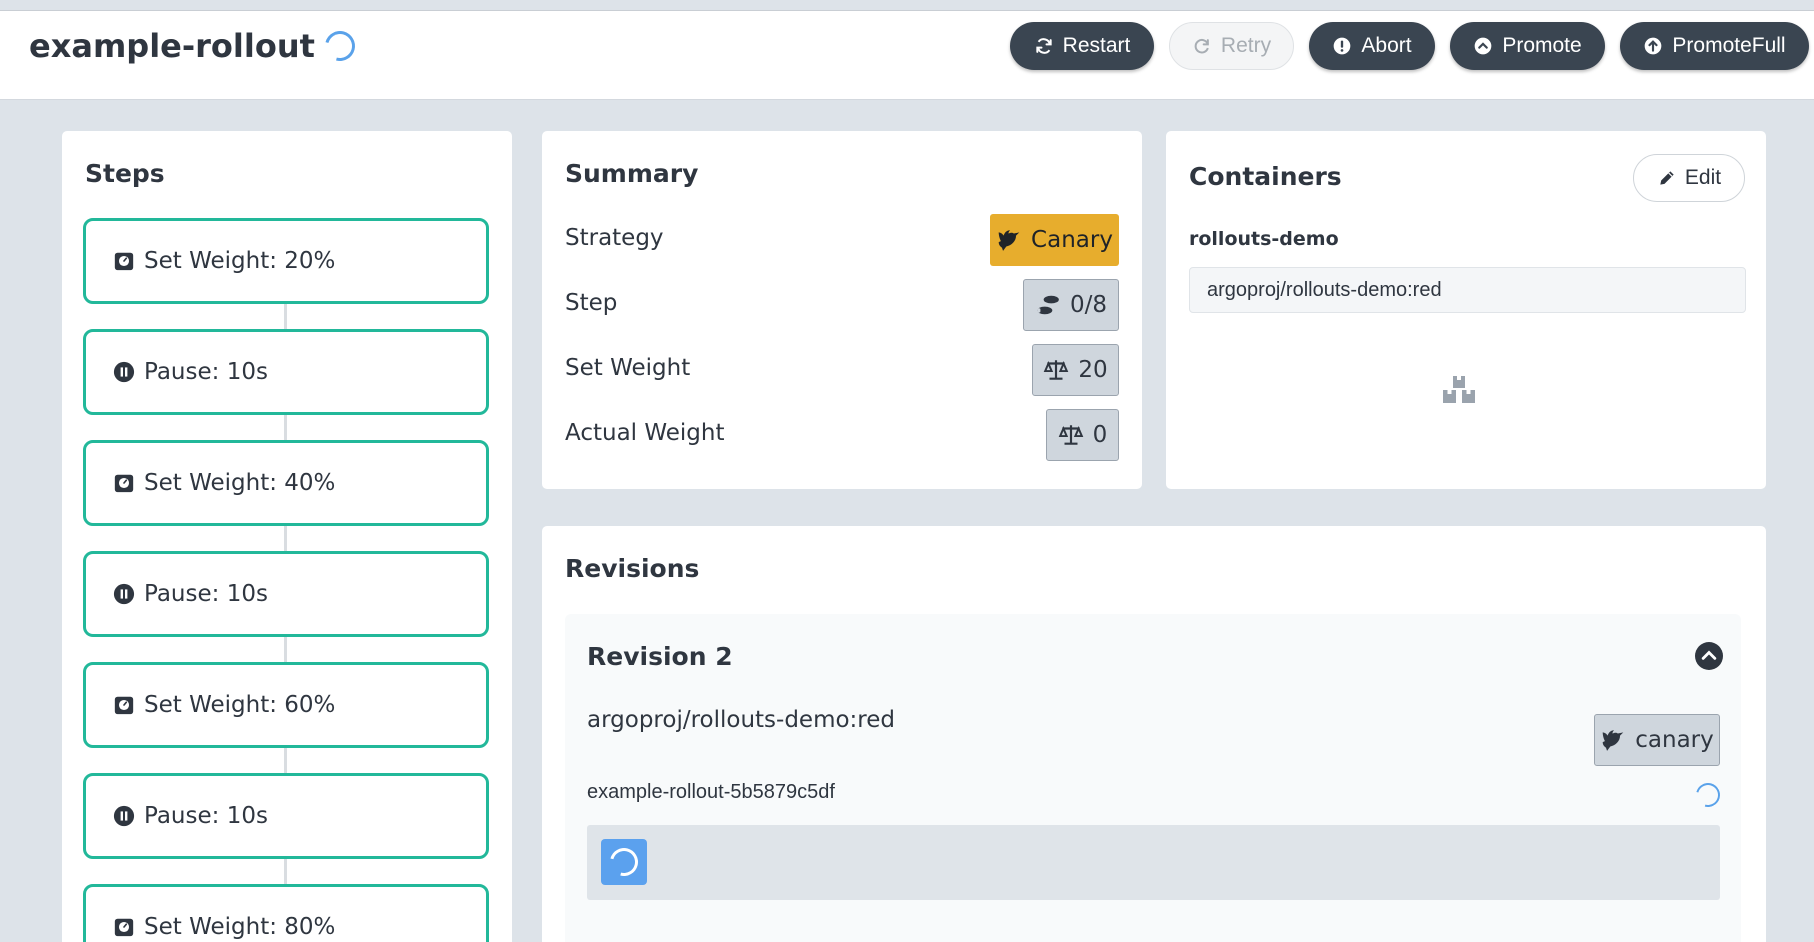  Describe the element at coordinates (628, 368) in the screenshot. I see `set-weight-label: Set Weight` at that location.